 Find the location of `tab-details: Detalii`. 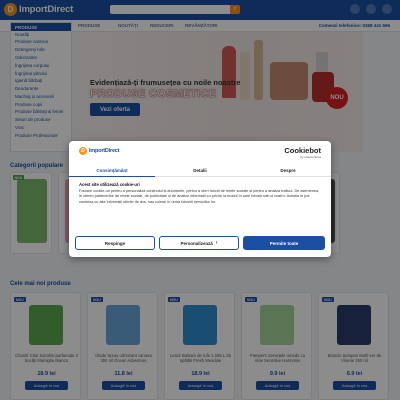

tab-details: Detalii is located at coordinates (200, 170).